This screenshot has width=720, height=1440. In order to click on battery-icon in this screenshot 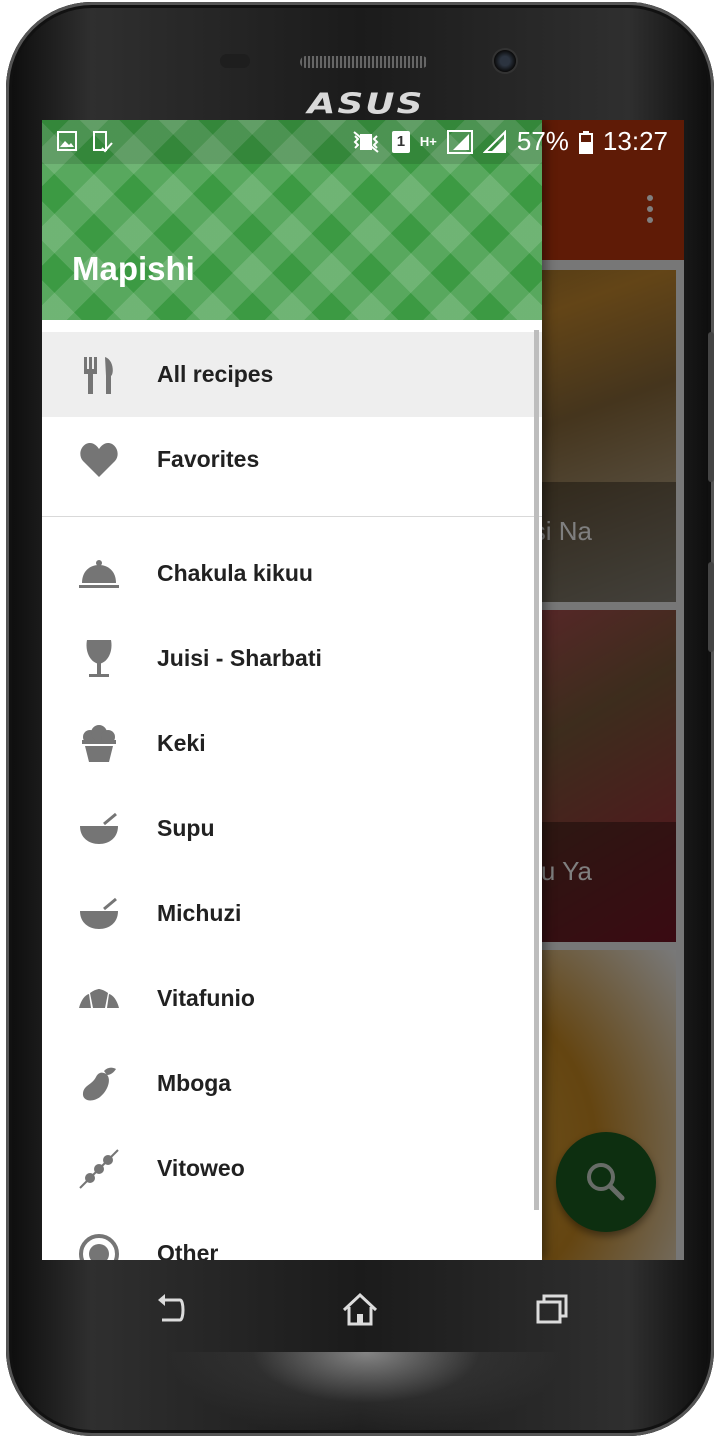, I will do `click(585, 142)`.